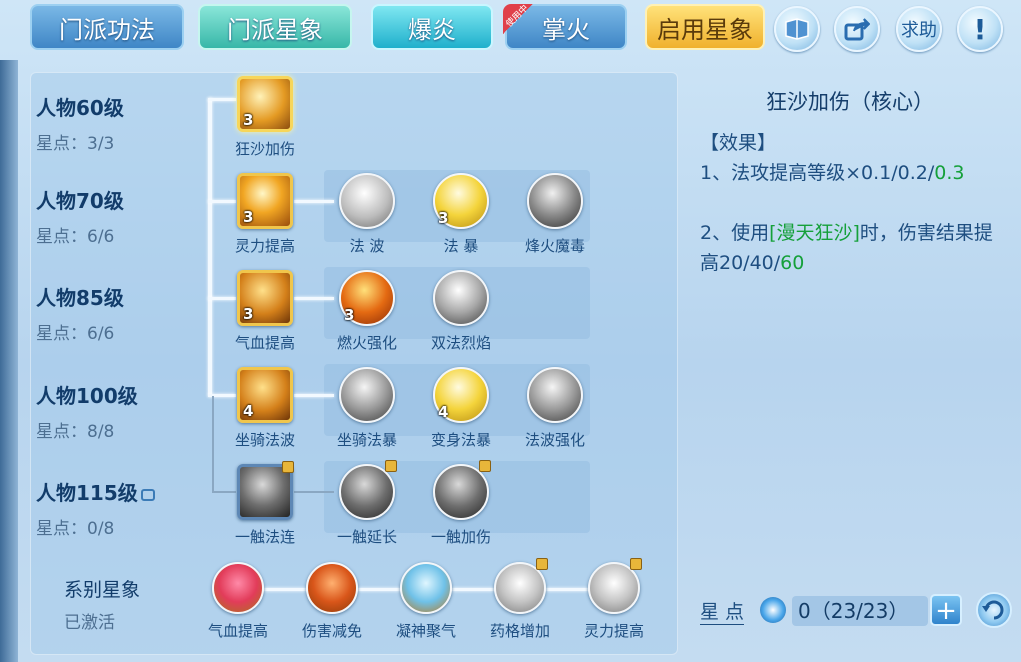 The image size is (1021, 662). Describe the element at coordinates (75, 432) in the screenshot. I see `level-points: 星点：8/8` at that location.